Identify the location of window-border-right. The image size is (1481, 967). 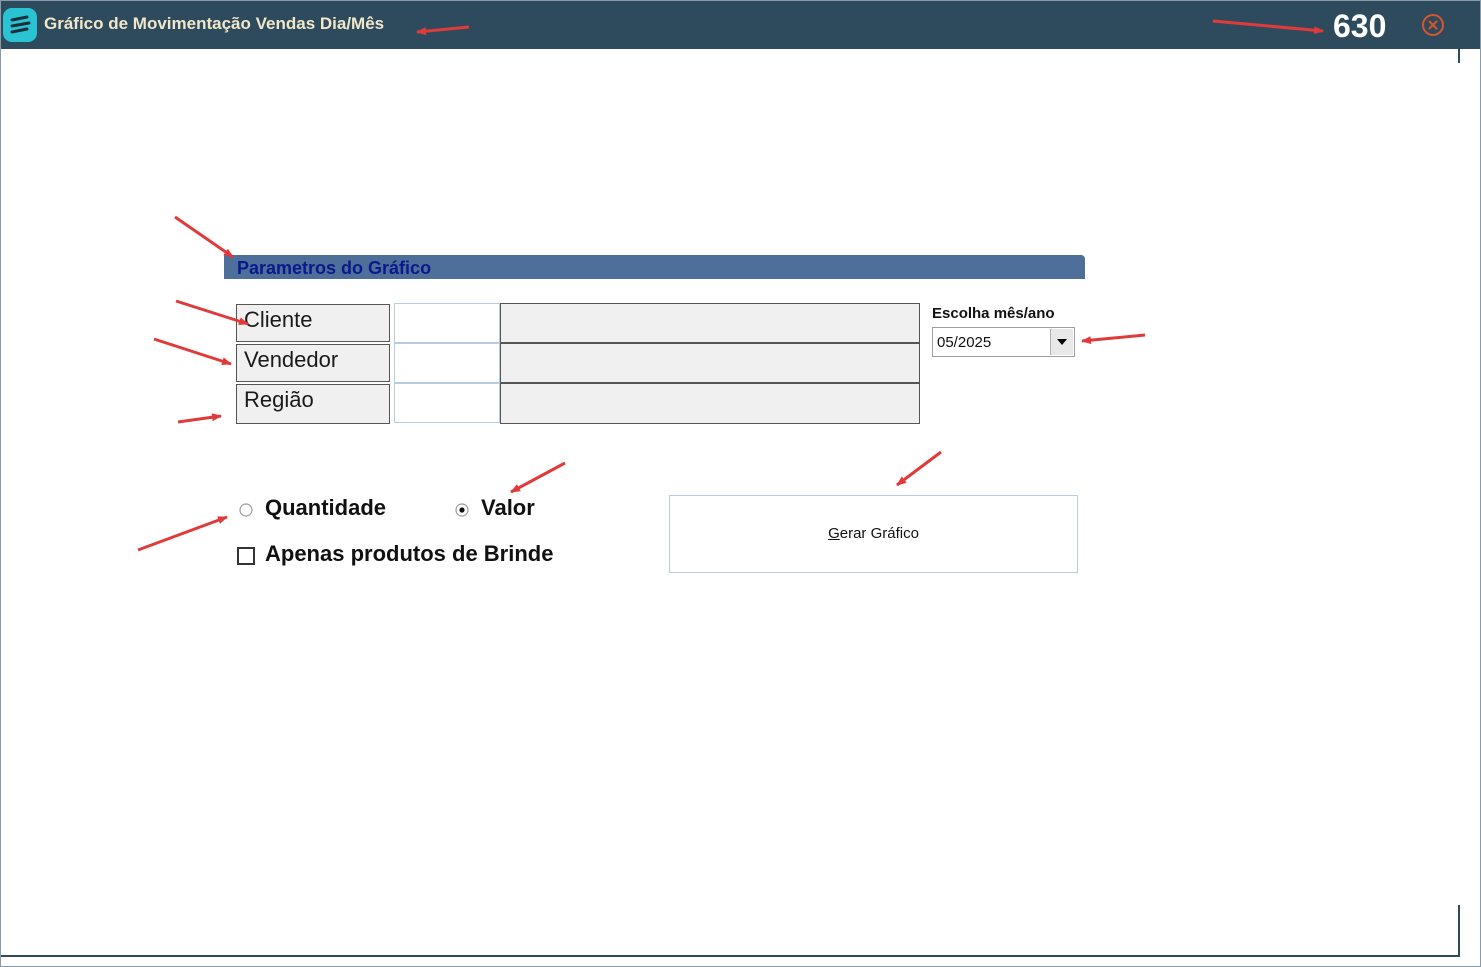
(1459, 56).